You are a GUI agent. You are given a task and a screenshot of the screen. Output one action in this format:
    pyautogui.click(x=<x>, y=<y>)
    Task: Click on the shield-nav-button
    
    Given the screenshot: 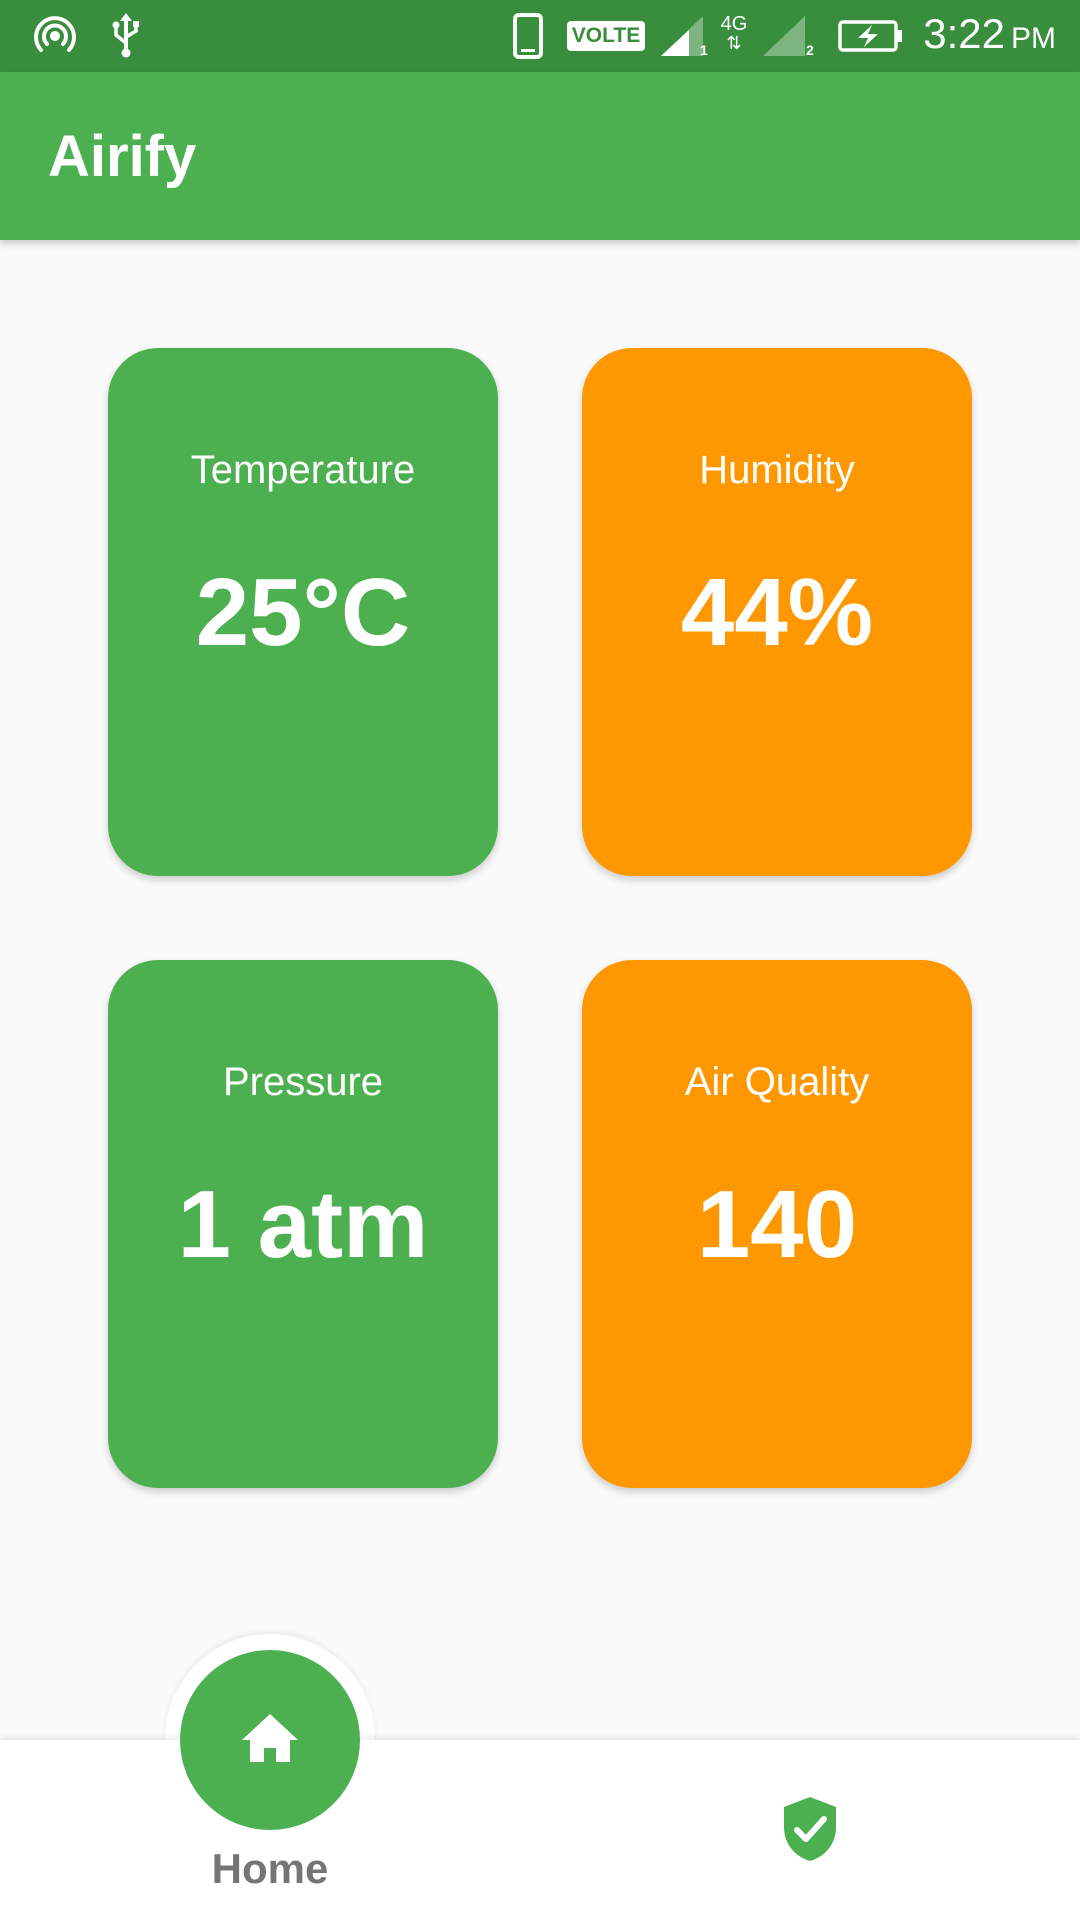 What is the action you would take?
    pyautogui.click(x=810, y=1831)
    